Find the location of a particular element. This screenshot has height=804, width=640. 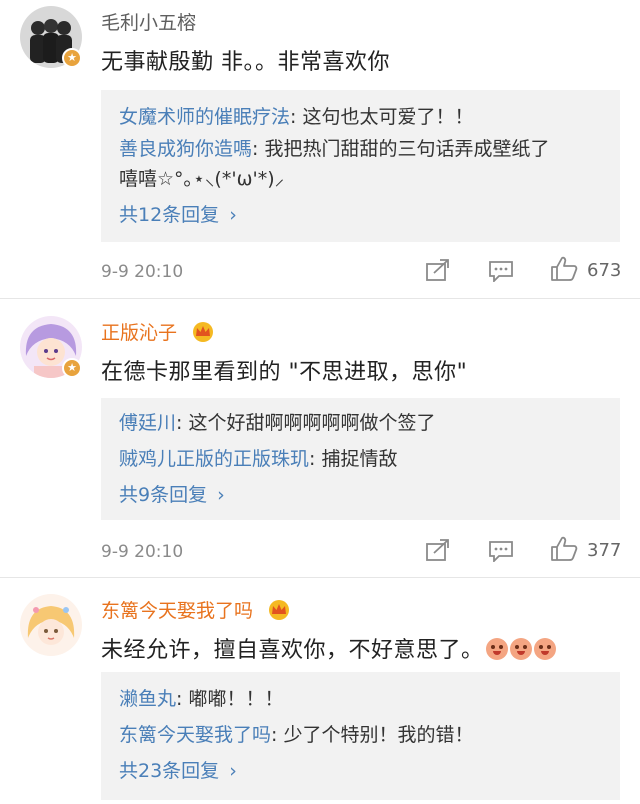

reply-item: 善良成狗你造嗎: 我把热门甜甜的三句话弄成壁纸了 is located at coordinates (334, 149).